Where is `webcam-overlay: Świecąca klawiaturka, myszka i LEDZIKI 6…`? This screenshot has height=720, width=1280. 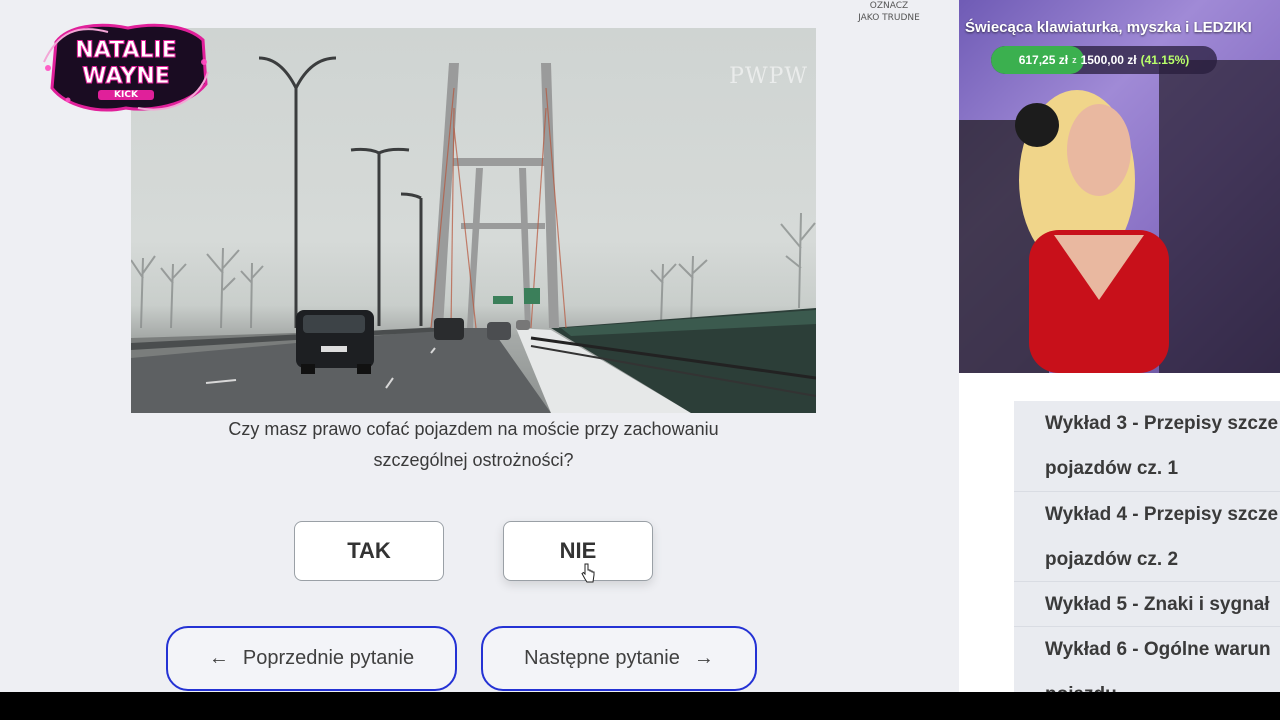 webcam-overlay: Świecąca klawiaturka, myszka i LEDZIKI 6… is located at coordinates (1119, 186).